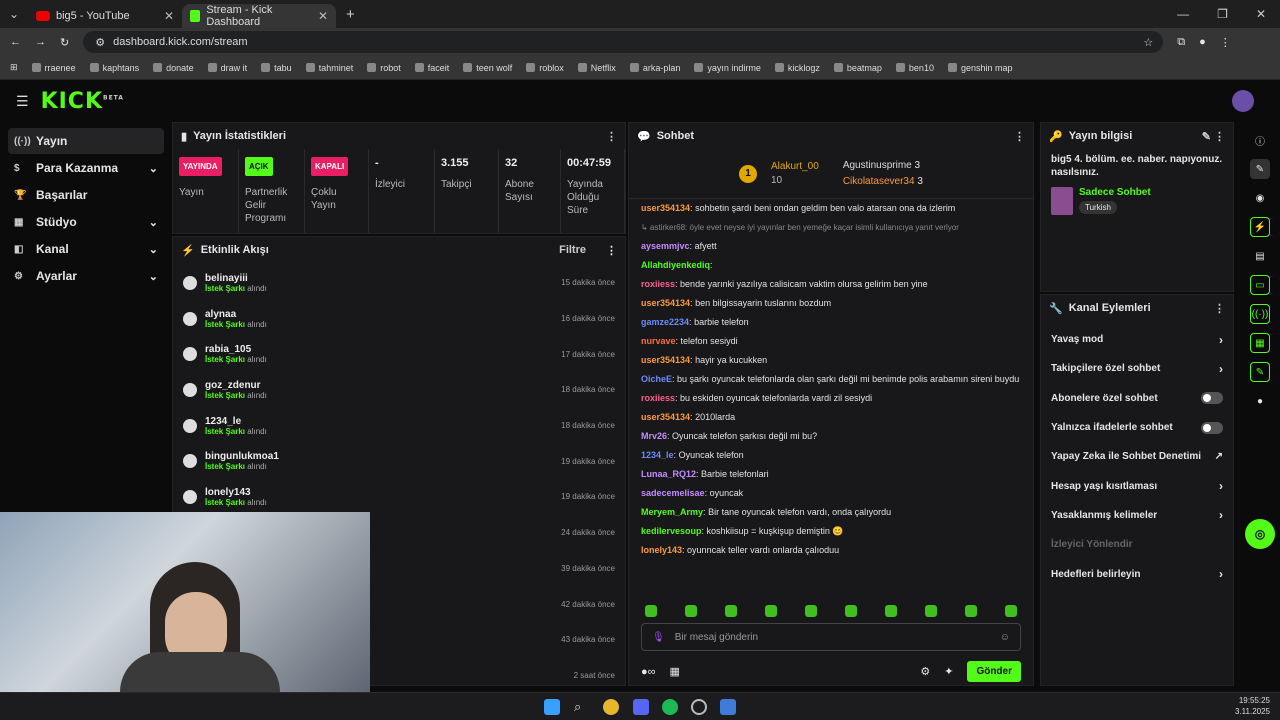 This screenshot has width=1280, height=720. What do you see at coordinates (14, 67) in the screenshot?
I see `apps-icon: ⊞` at bounding box center [14, 67].